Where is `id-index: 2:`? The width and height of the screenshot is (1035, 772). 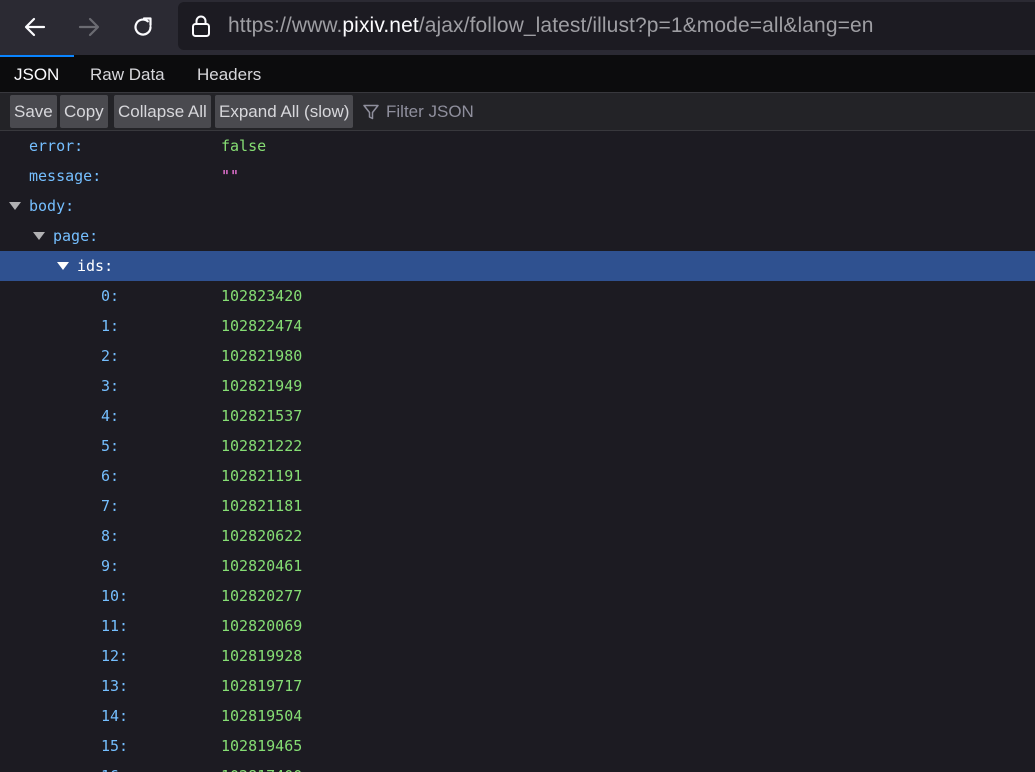 id-index: 2: is located at coordinates (110, 356).